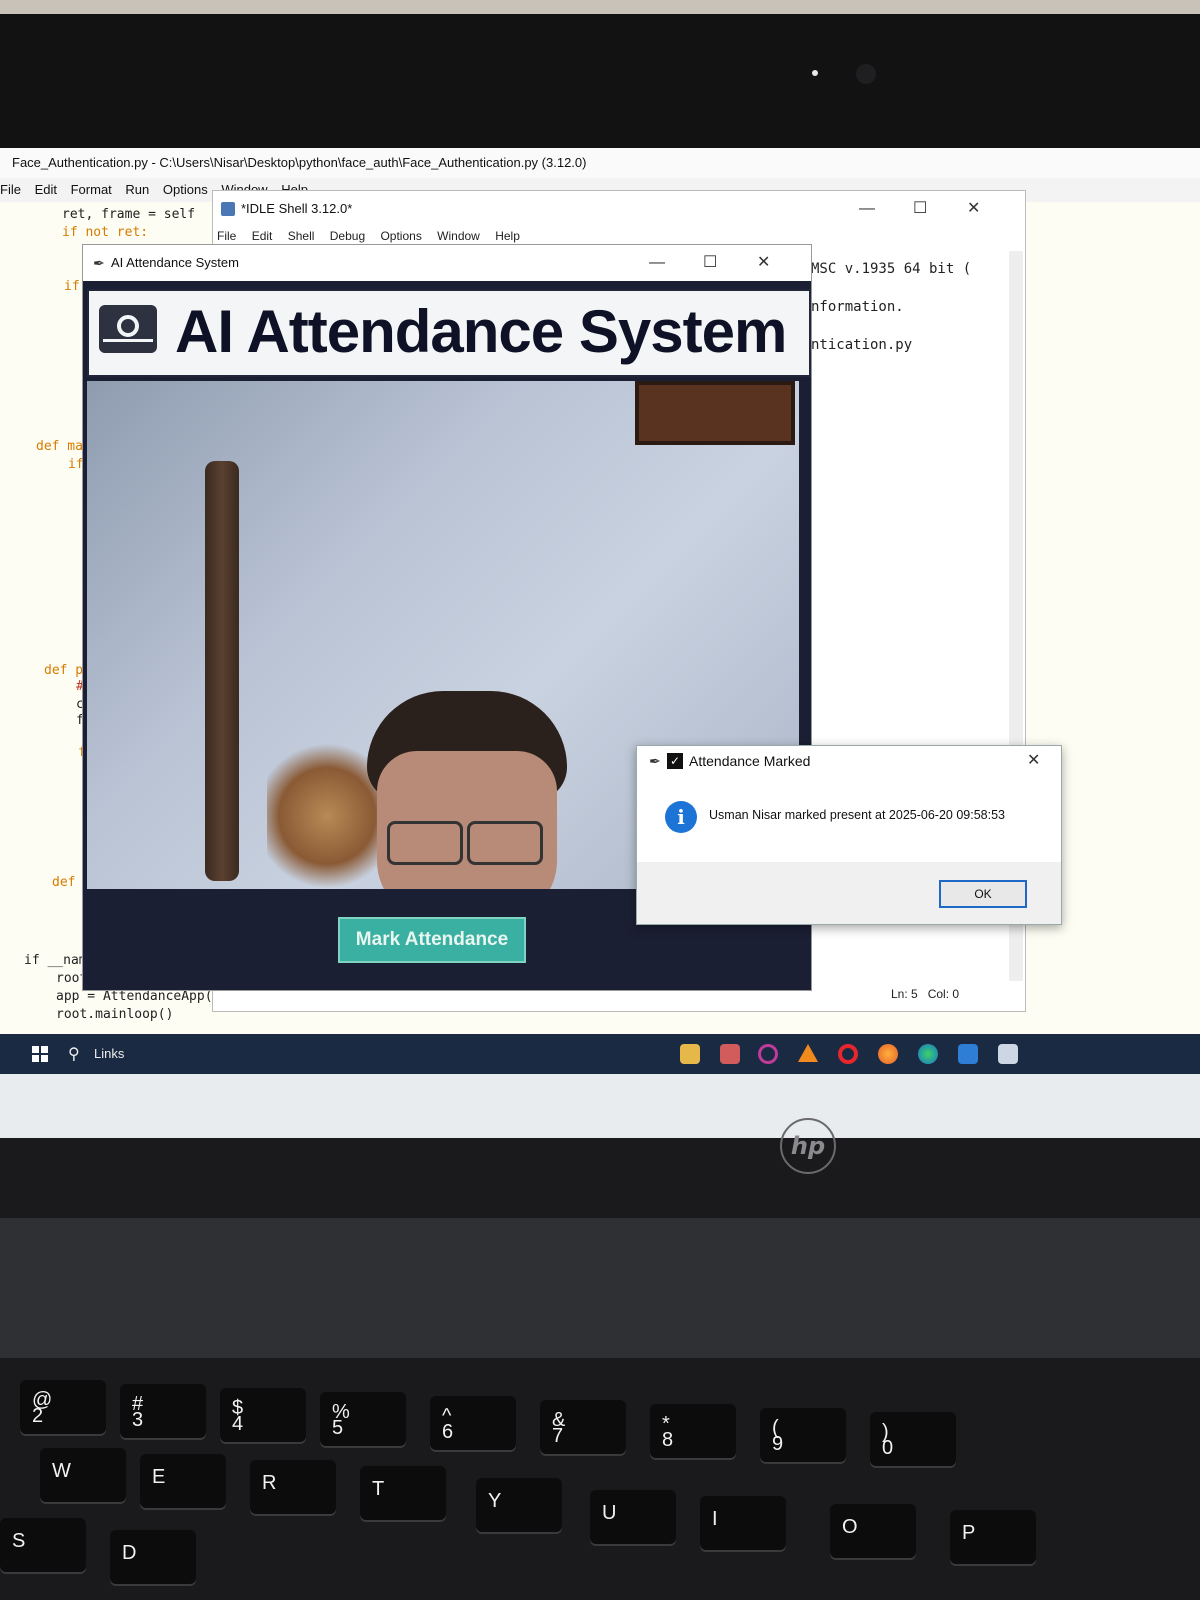 The height and width of the screenshot is (1600, 1200). What do you see at coordinates (849, 893) in the screenshot?
I see `dialog-footer: OK` at bounding box center [849, 893].